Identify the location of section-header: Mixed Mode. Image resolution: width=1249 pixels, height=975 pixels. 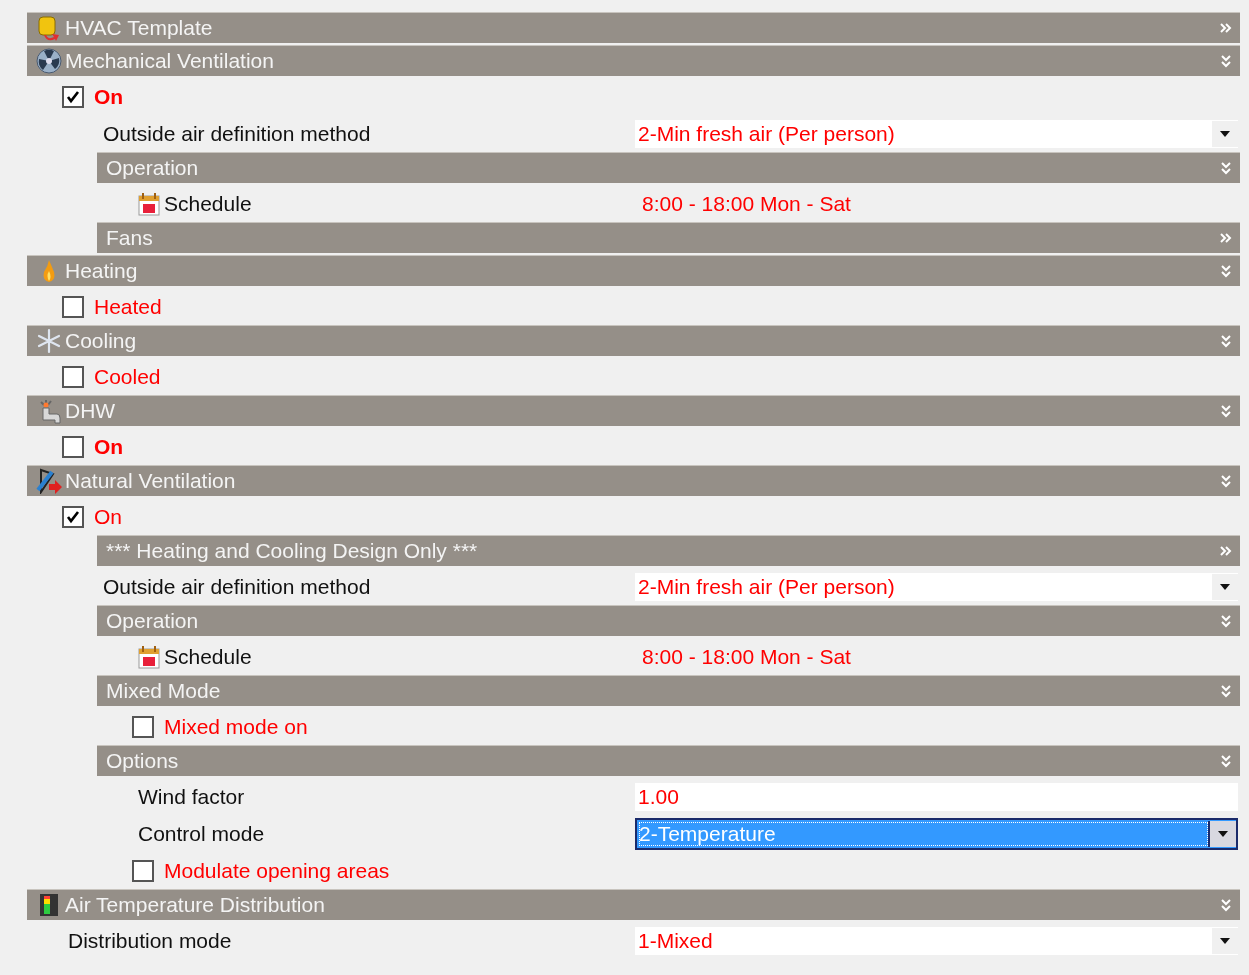
(668, 690).